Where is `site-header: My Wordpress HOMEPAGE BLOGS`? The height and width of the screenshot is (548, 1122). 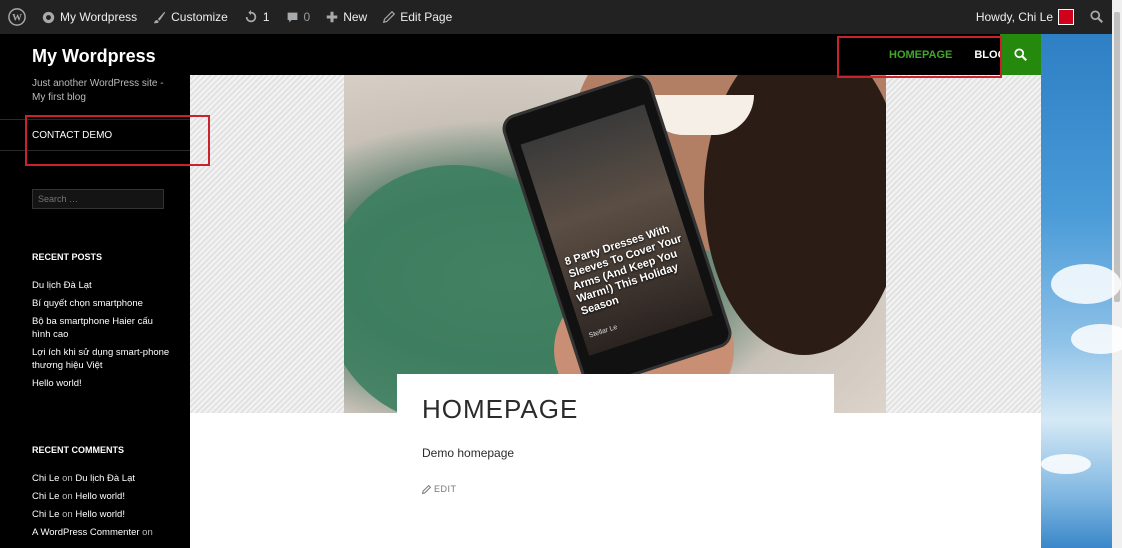
site-header: My Wordpress HOMEPAGE BLOGS is located at coordinates (520, 54).